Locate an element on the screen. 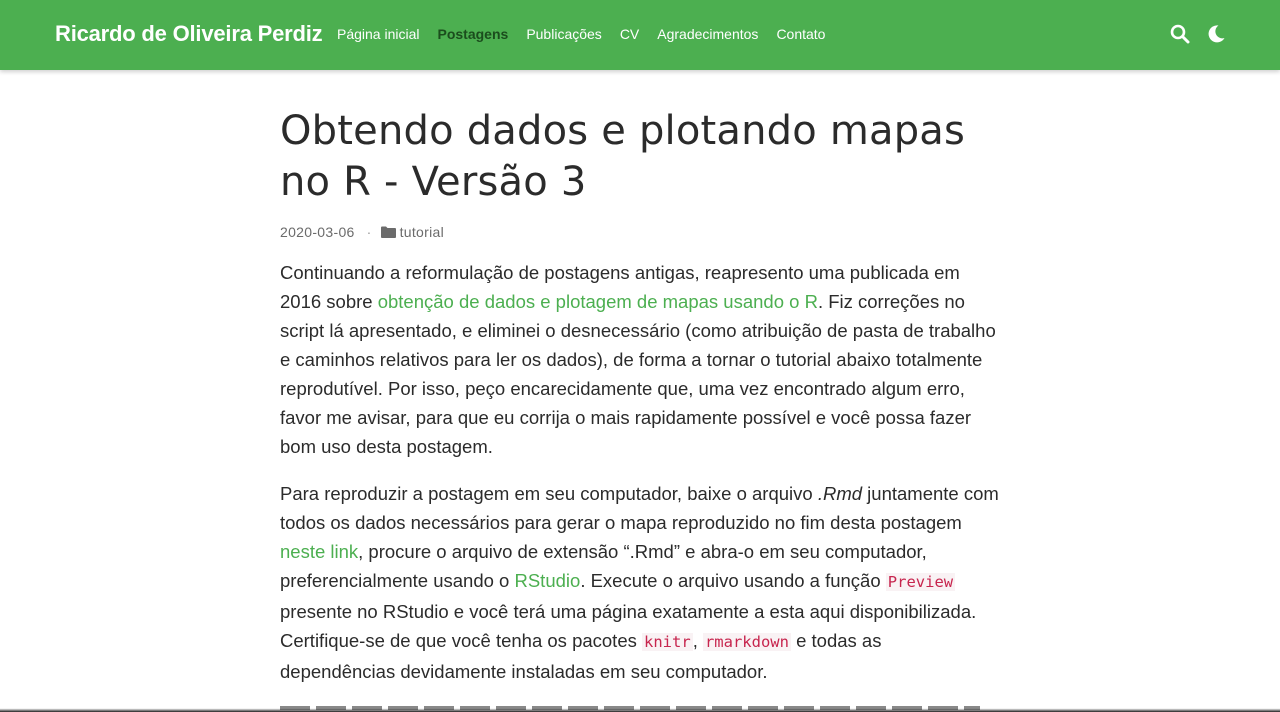  nav-link-agradecimentos: Agradecimentos is located at coordinates (707, 34).